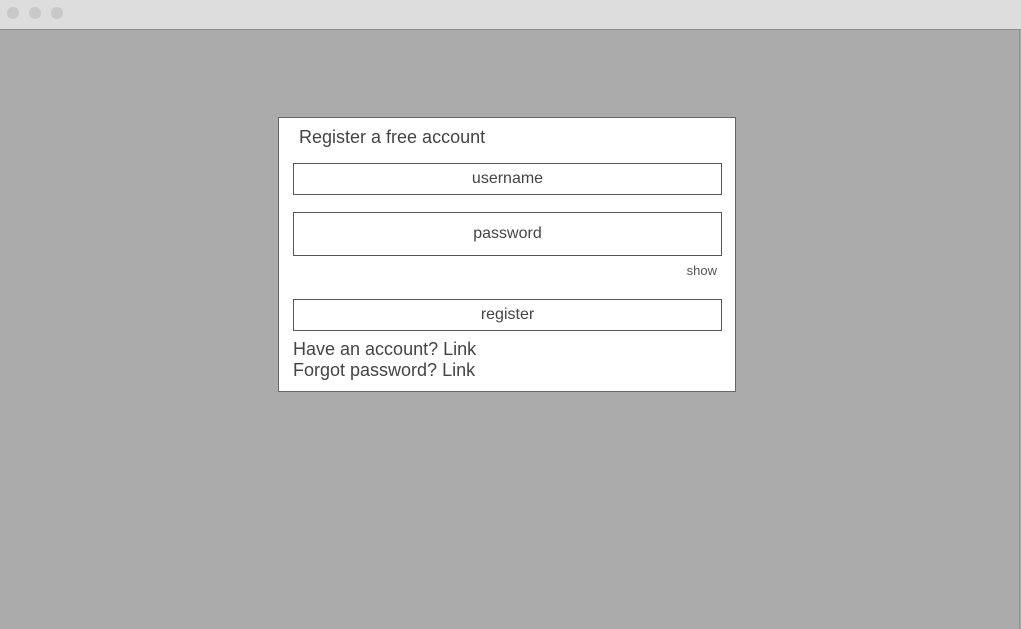 The width and height of the screenshot is (1021, 629). I want to click on password-input, so click(507, 234).